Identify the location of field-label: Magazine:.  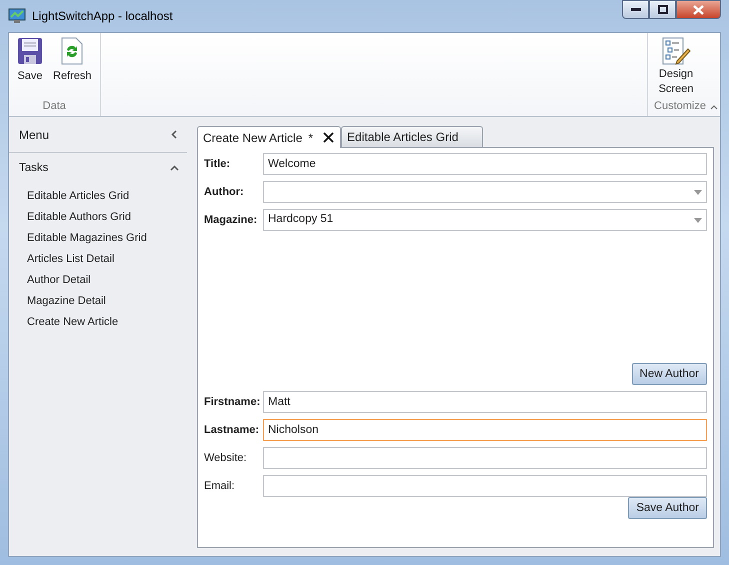
(231, 220).